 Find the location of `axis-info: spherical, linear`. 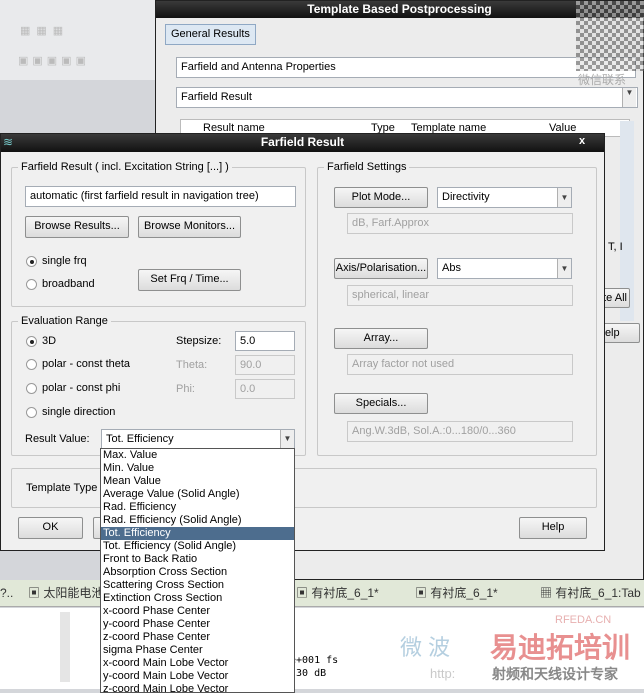

axis-info: spherical, linear is located at coordinates (460, 295).